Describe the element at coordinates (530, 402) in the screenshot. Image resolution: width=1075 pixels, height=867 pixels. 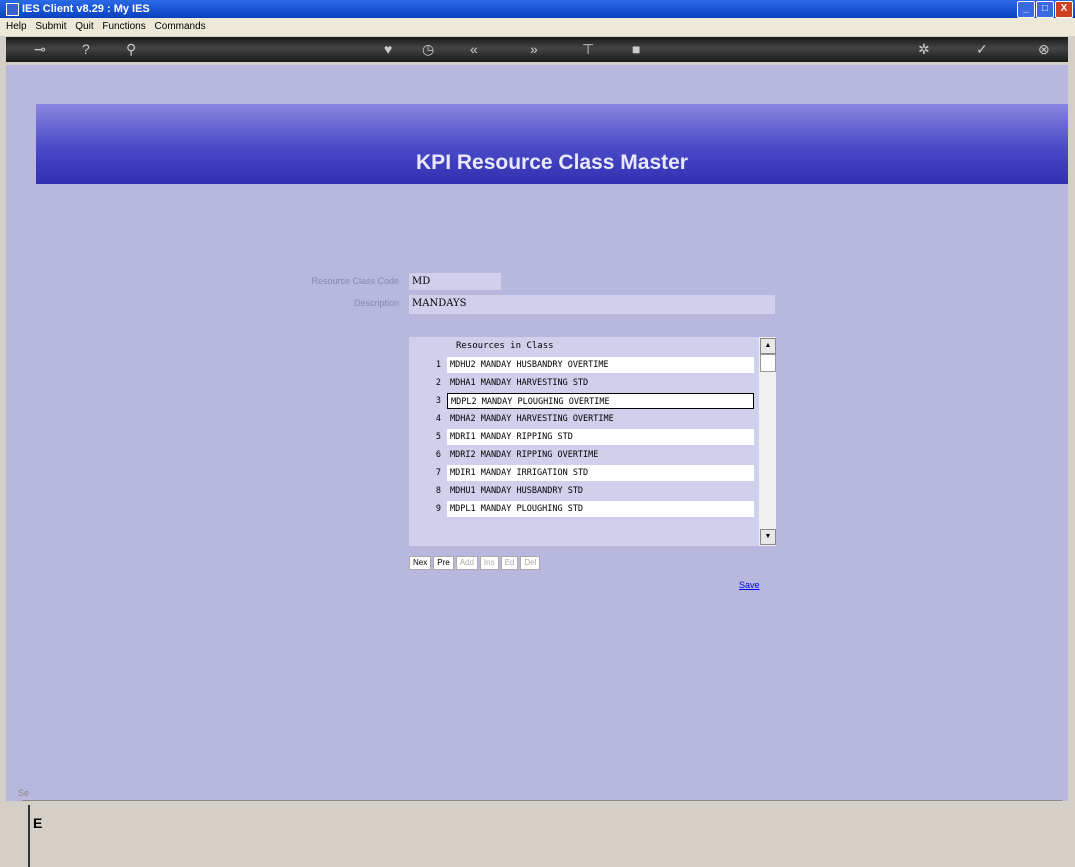
I see `row-text: MDPL2 MANDAY PLOUGHING OVERTIME` at that location.